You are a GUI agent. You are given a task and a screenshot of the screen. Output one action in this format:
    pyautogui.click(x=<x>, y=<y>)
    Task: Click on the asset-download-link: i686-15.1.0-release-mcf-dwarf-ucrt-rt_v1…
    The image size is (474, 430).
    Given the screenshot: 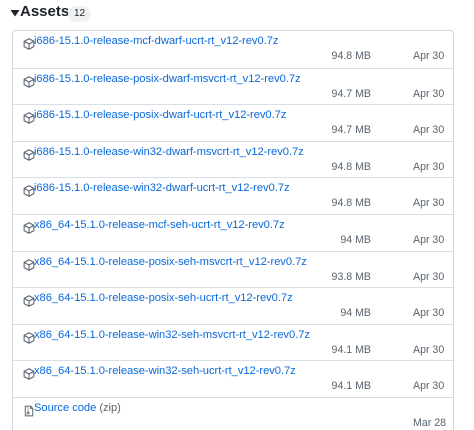 What is the action you would take?
    pyautogui.click(x=156, y=41)
    